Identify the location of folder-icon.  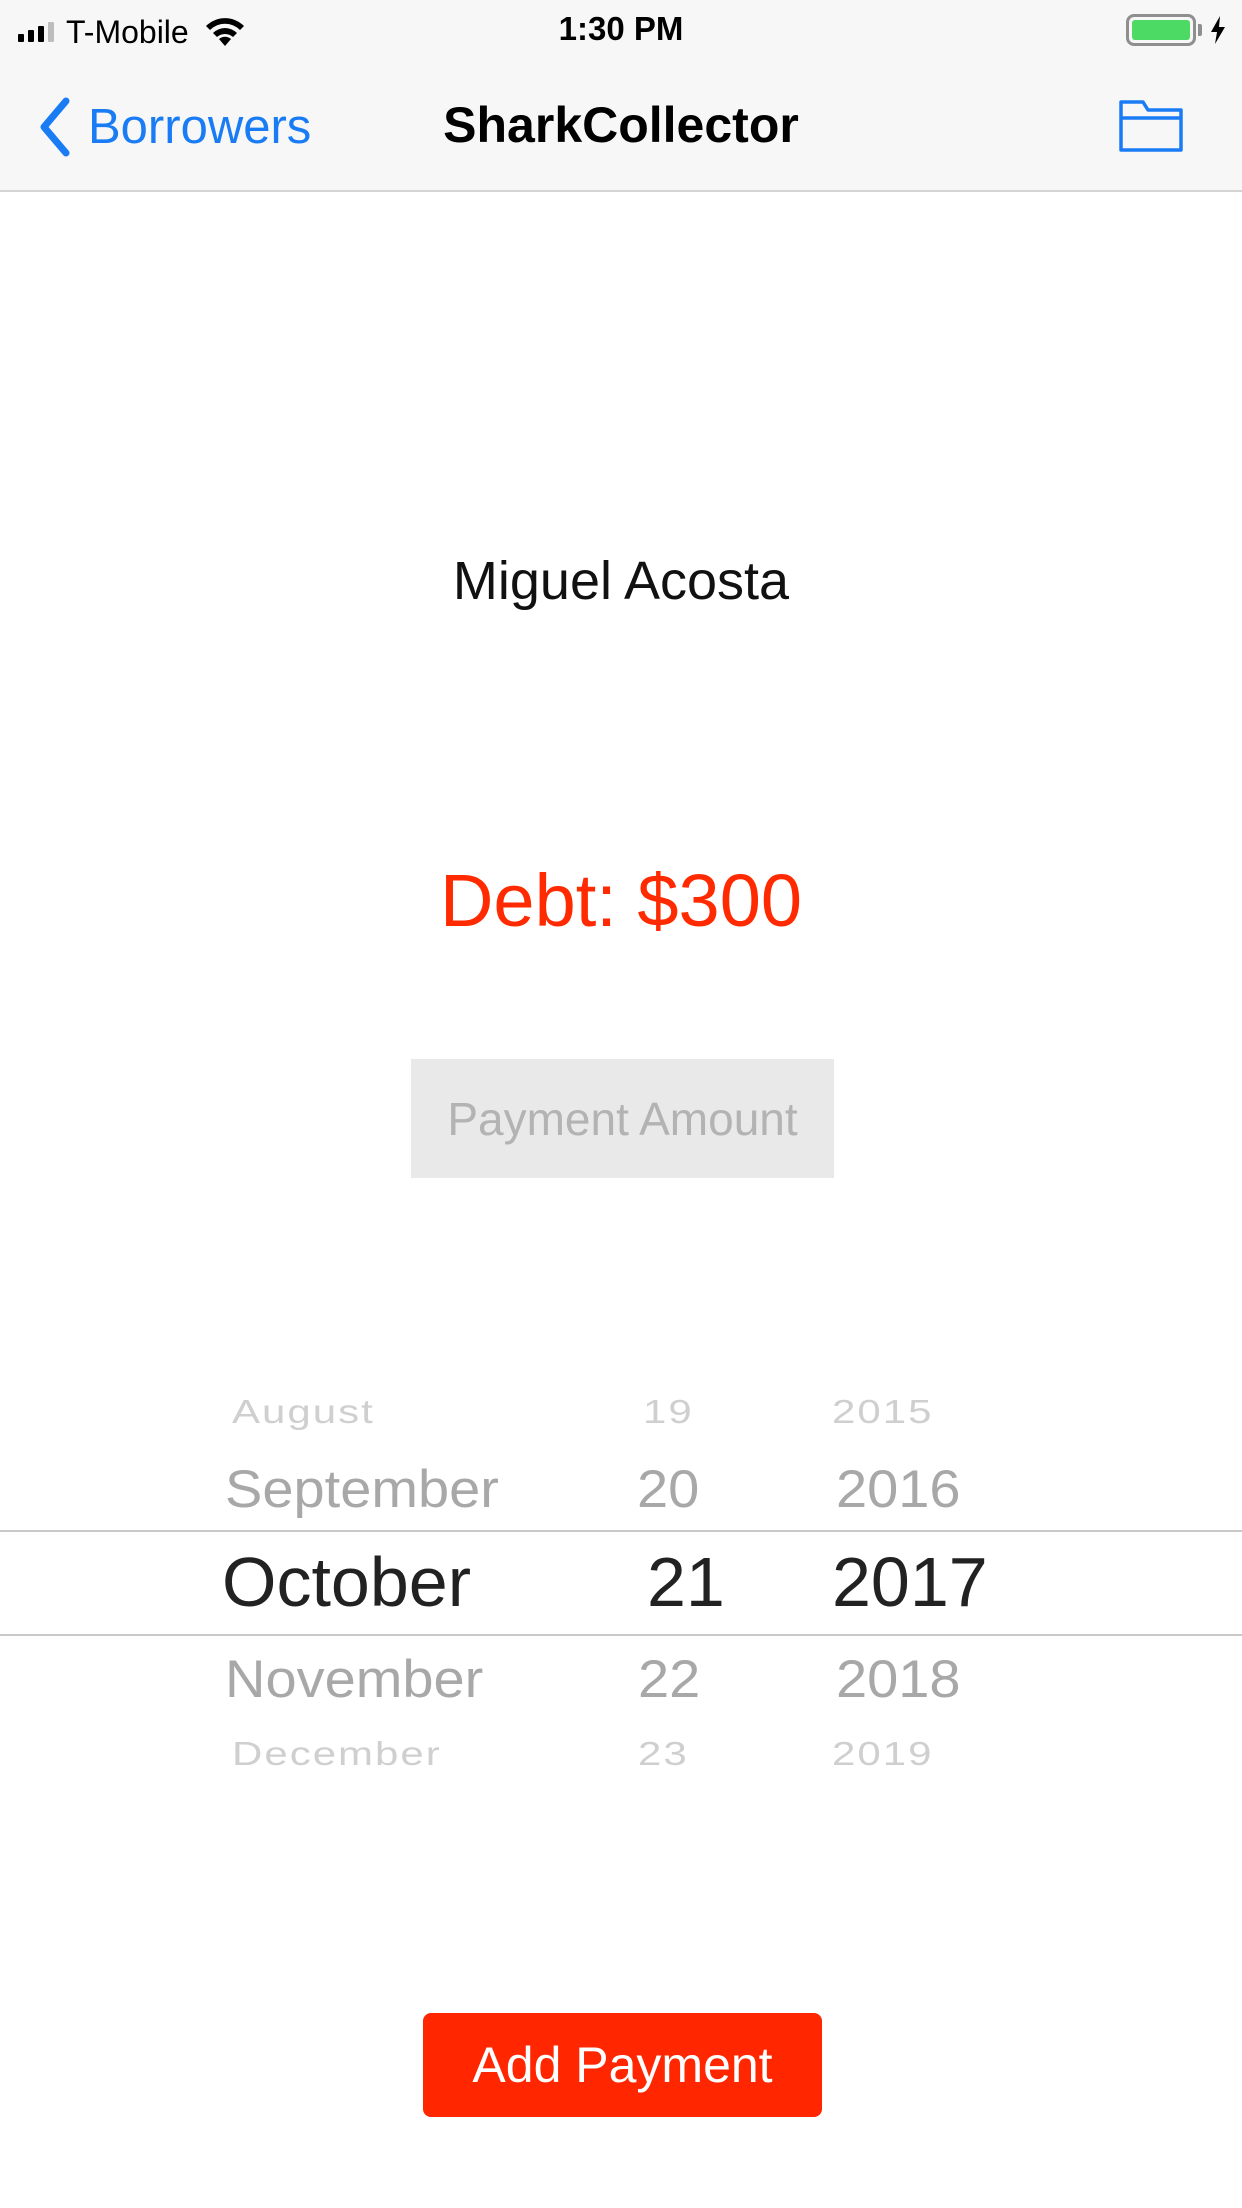
(1151, 125).